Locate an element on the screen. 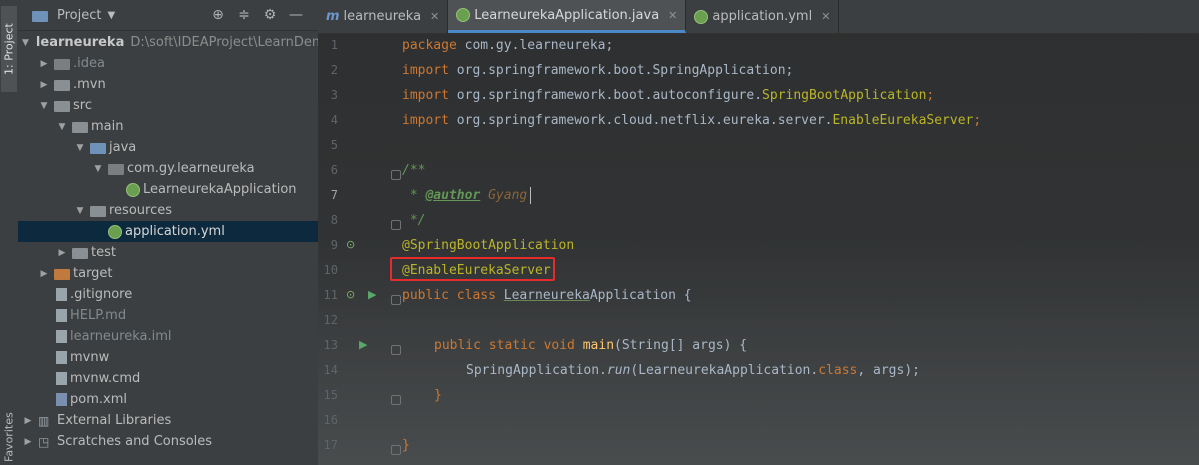  tree-item-learneureka-application: LearneurekaApplication is located at coordinates (168, 189).